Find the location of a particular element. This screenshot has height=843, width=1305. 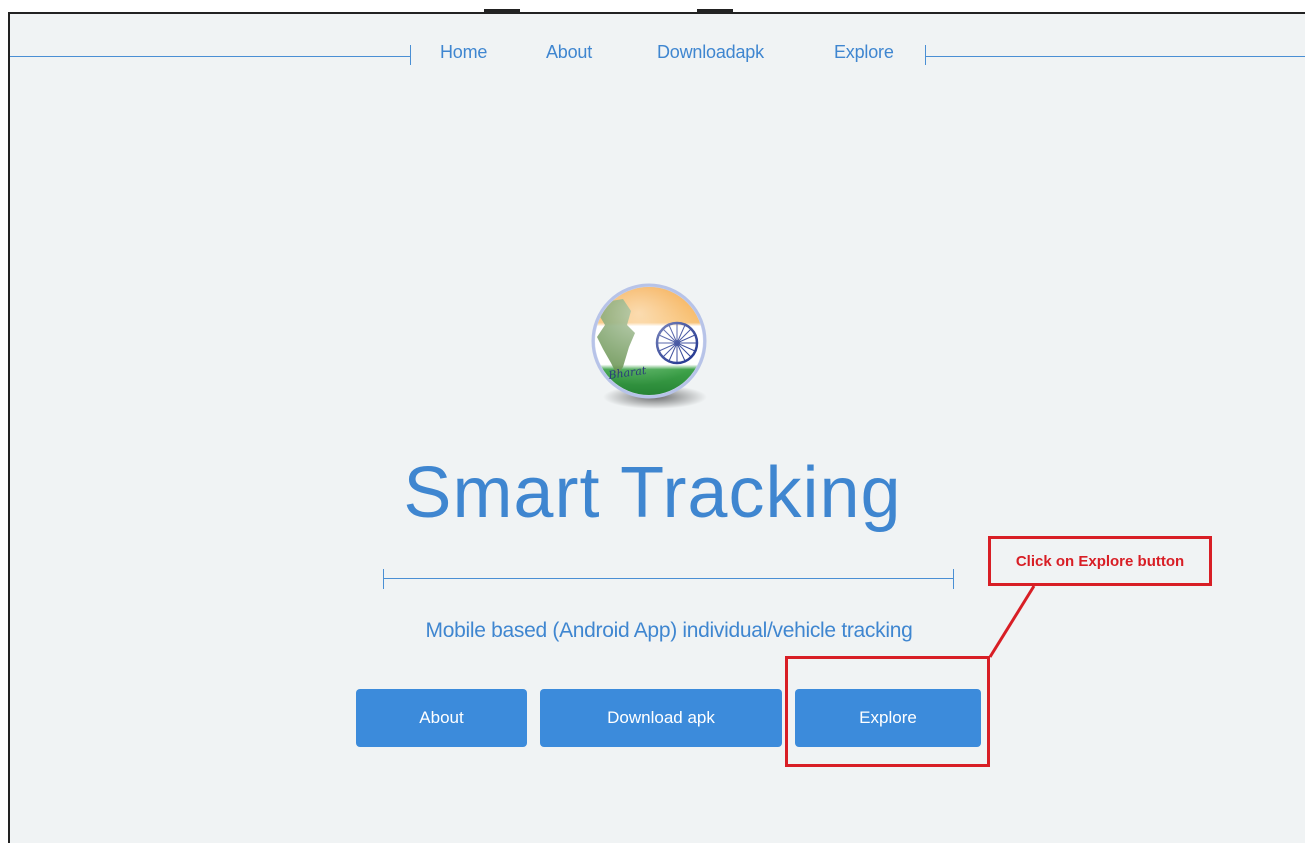

page-title: Smart Tracking is located at coordinates (652, 493).